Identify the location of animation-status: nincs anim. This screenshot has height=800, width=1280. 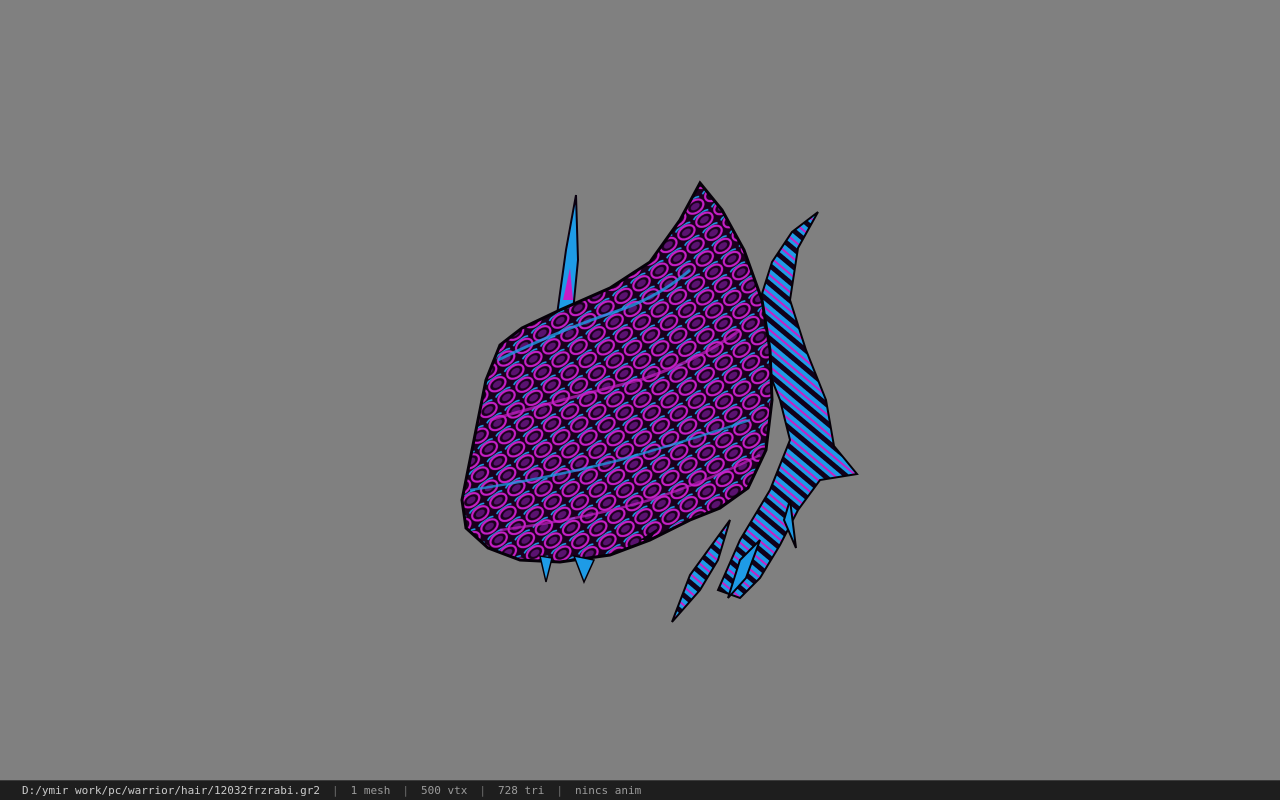
(608, 790).